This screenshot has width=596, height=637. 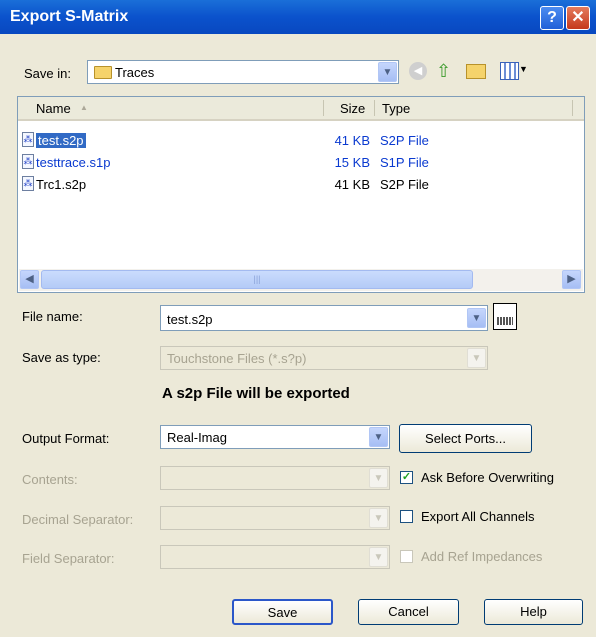 I want to click on scroll-right-icon: ▶, so click(x=571, y=279).